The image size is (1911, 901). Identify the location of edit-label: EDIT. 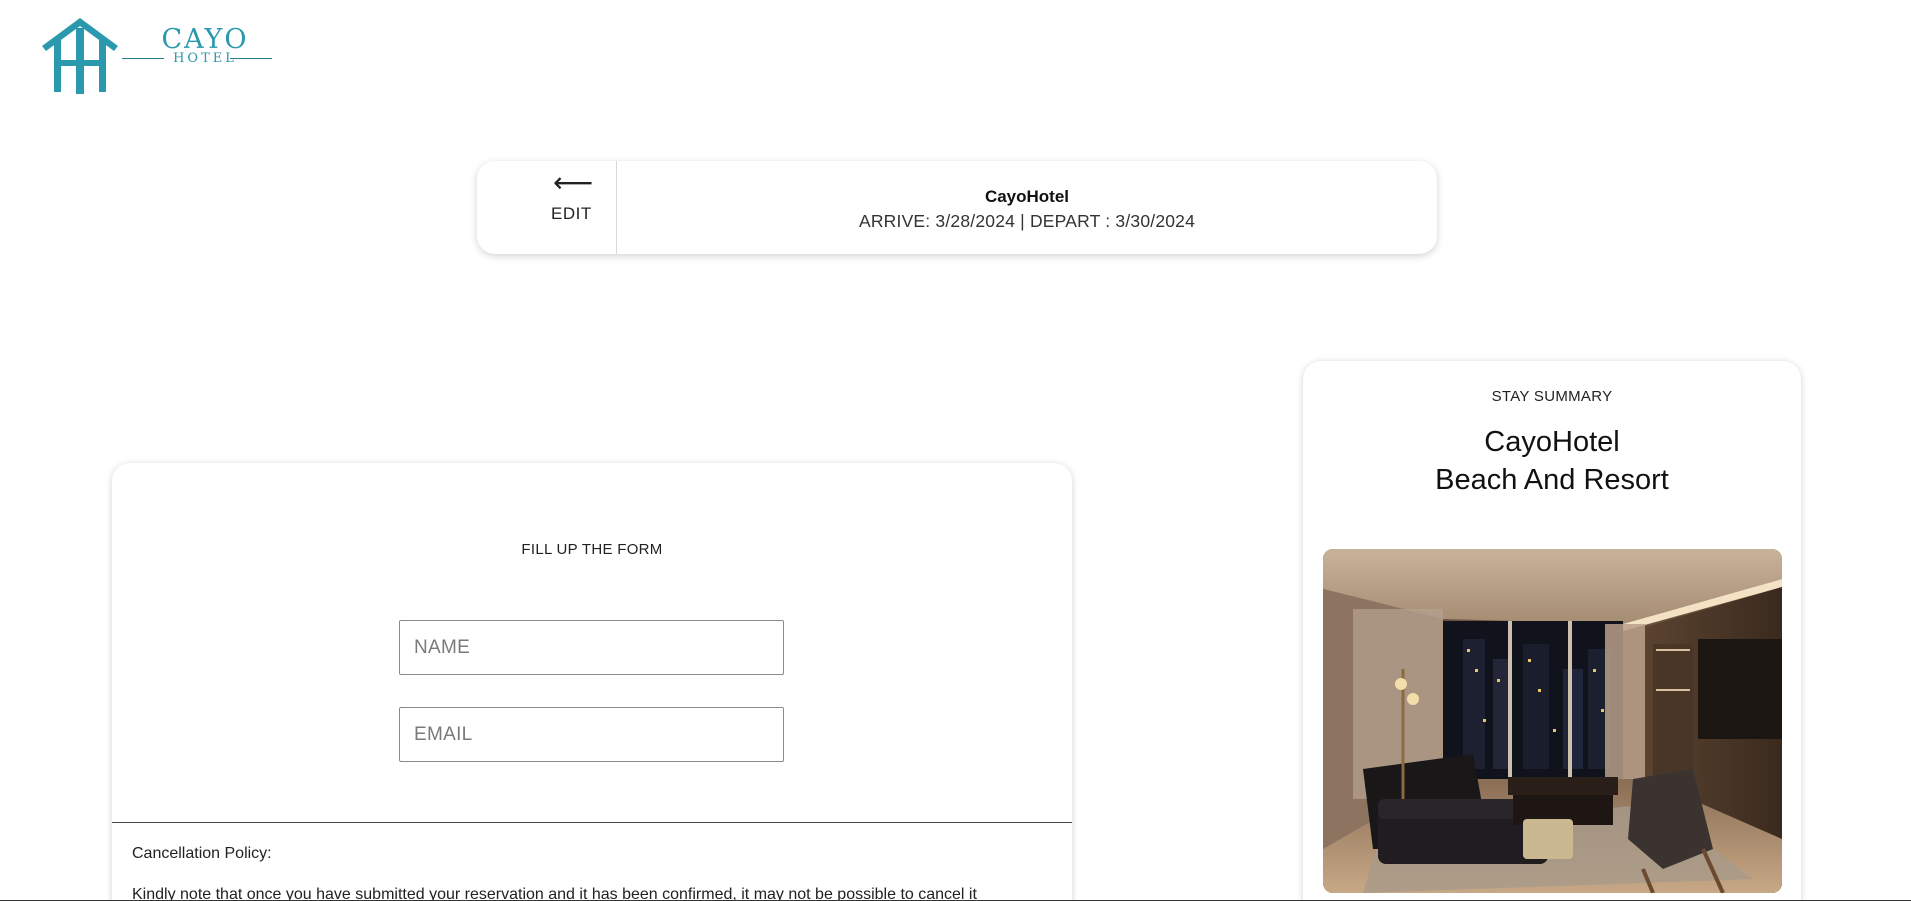
(571, 213).